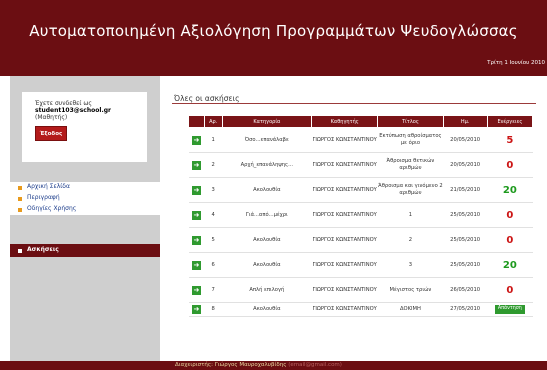  Describe the element at coordinates (410, 190) in the screenshot. I see `cell-title: Άθροισμα και γινόμενο 2 αριθμών` at that location.